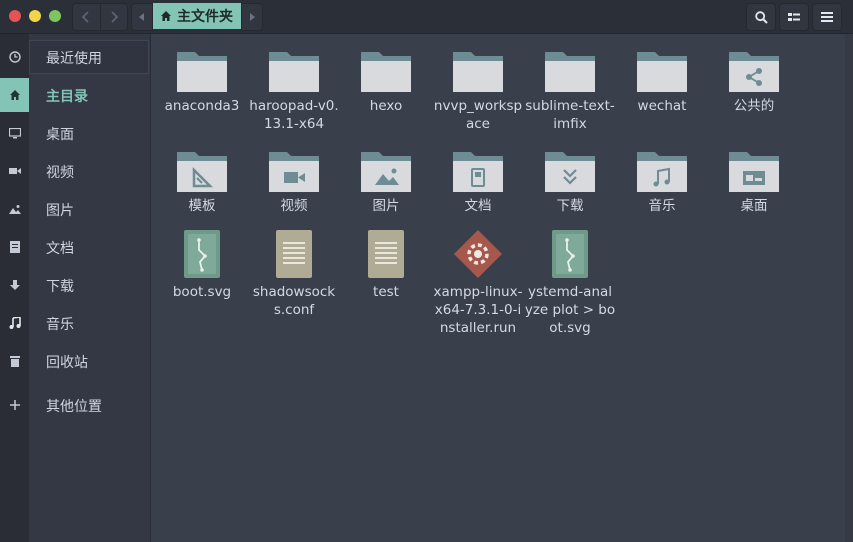  Describe the element at coordinates (294, 92) in the screenshot. I see `file-item: haroopad-v0.13.1-x64` at that location.